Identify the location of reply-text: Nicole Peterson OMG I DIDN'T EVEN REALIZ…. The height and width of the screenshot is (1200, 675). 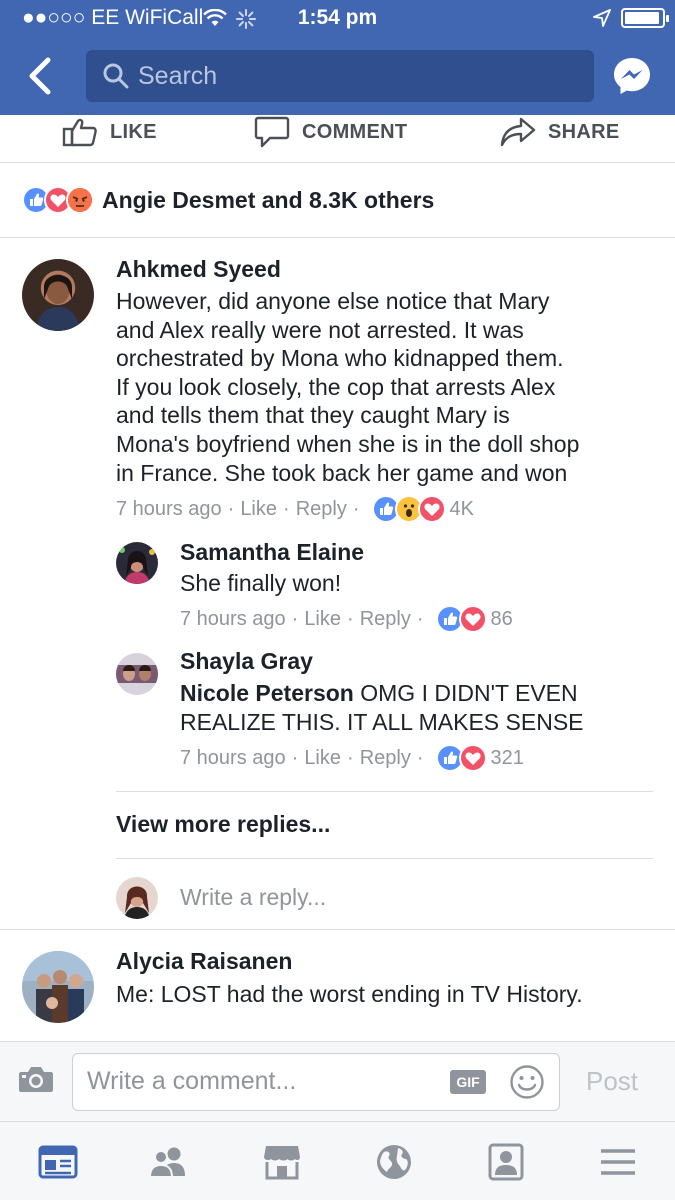
(382, 707).